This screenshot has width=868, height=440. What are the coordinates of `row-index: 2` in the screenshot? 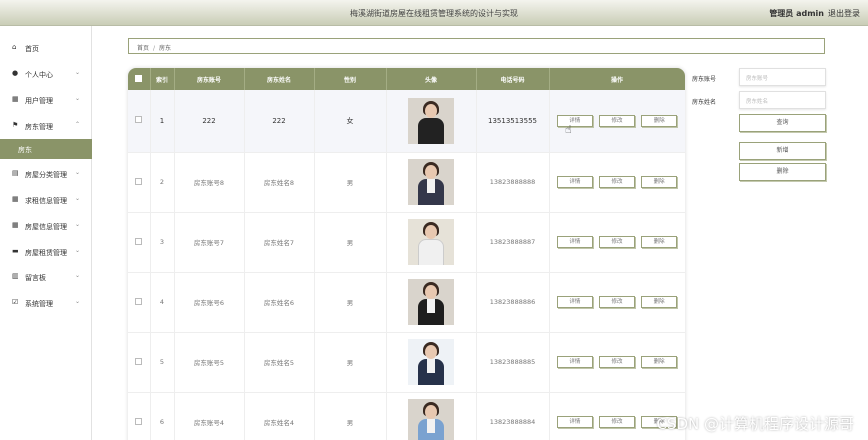 It's located at (162, 182).